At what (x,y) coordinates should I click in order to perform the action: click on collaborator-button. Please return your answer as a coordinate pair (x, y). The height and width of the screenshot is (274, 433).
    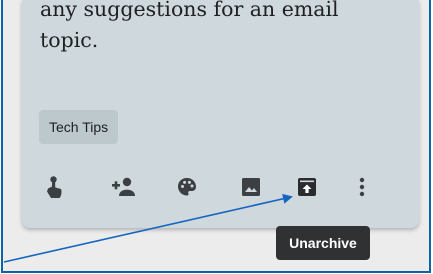
    Looking at the image, I should click on (123, 187).